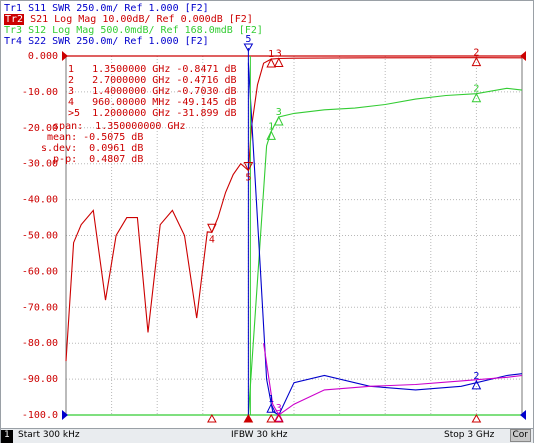 The height and width of the screenshot is (443, 534). I want to click on start-frequency: Start 300 kHz, so click(49, 435).